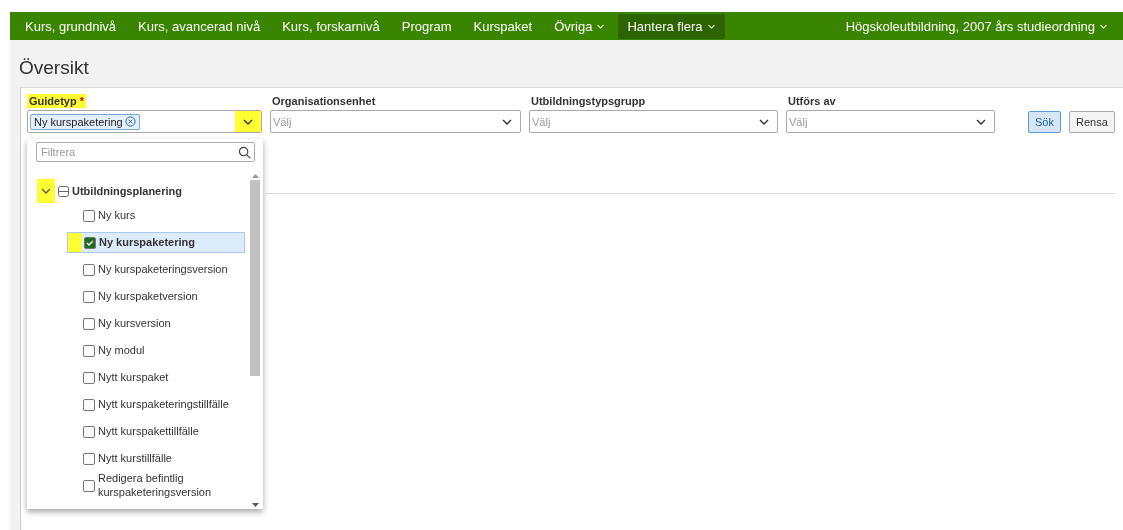 Image resolution: width=1123 pixels, height=530 pixels. I want to click on option-item: Ny kurspaketversion, so click(140, 296).